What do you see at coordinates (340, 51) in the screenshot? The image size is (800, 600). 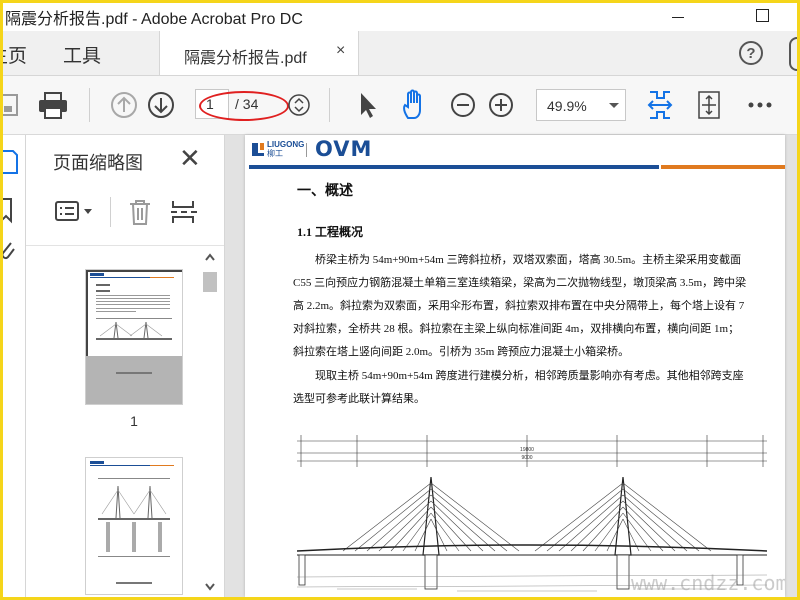 I see `close-tab-icon: ×` at bounding box center [340, 51].